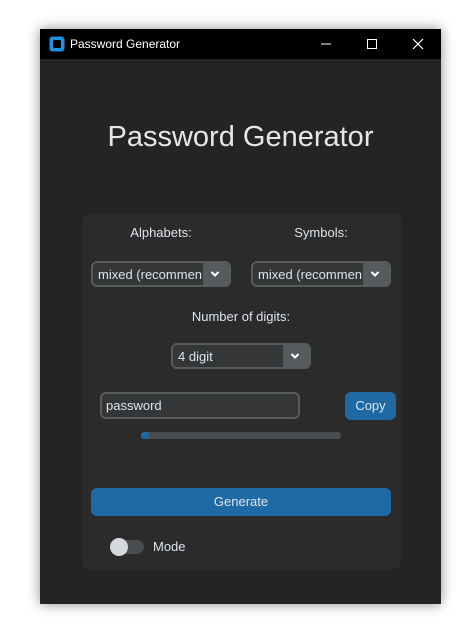 The width and height of the screenshot is (473, 625). I want to click on alphabets-dropdown-arrow, so click(216, 274).